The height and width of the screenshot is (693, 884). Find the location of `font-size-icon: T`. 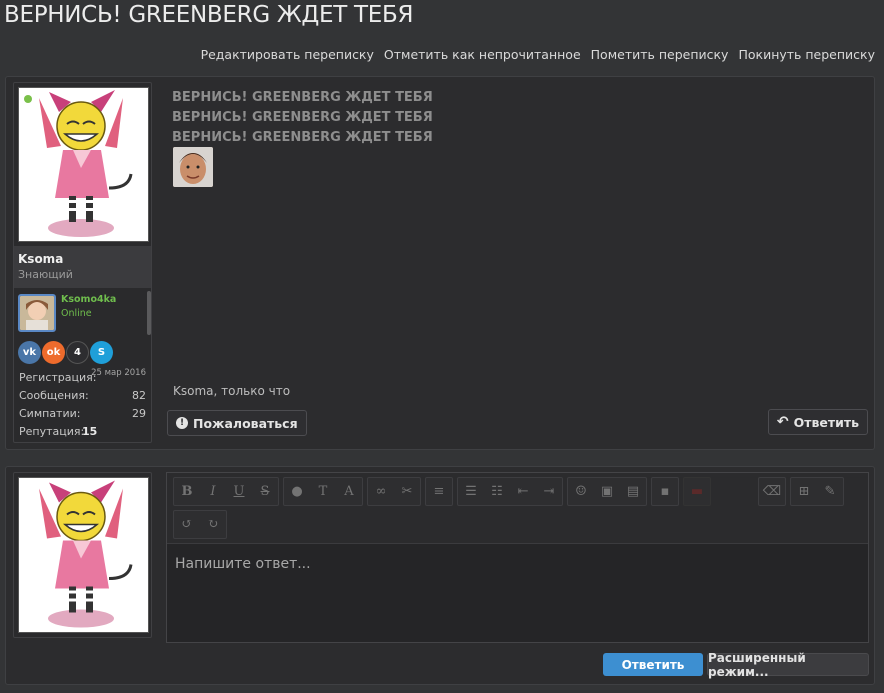

font-size-icon: T is located at coordinates (323, 491).